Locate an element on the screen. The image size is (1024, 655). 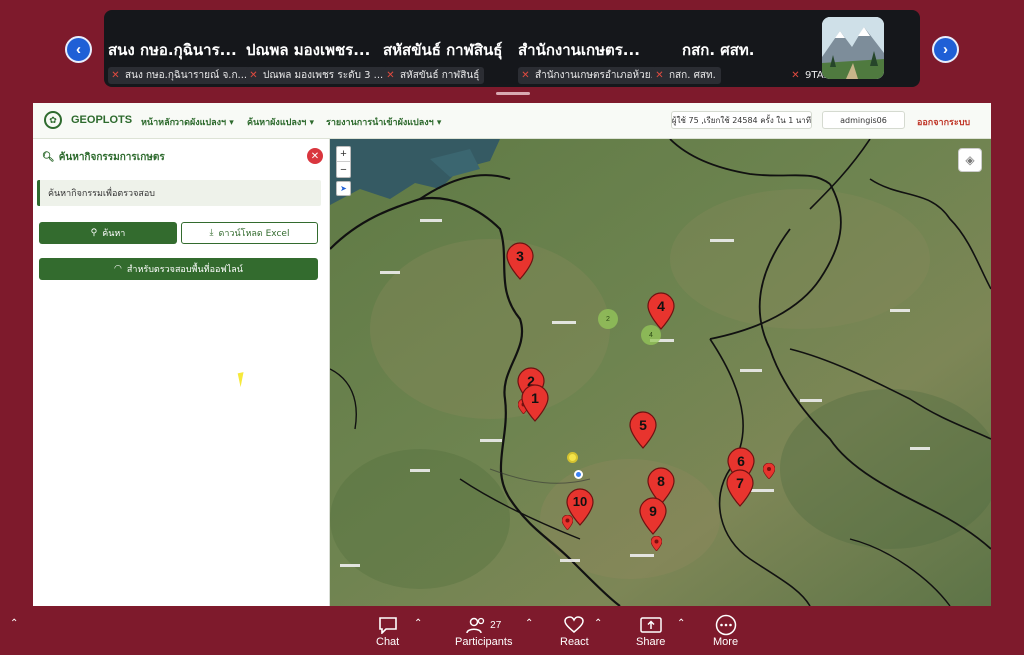
react-button: React is located at coordinates (574, 631).